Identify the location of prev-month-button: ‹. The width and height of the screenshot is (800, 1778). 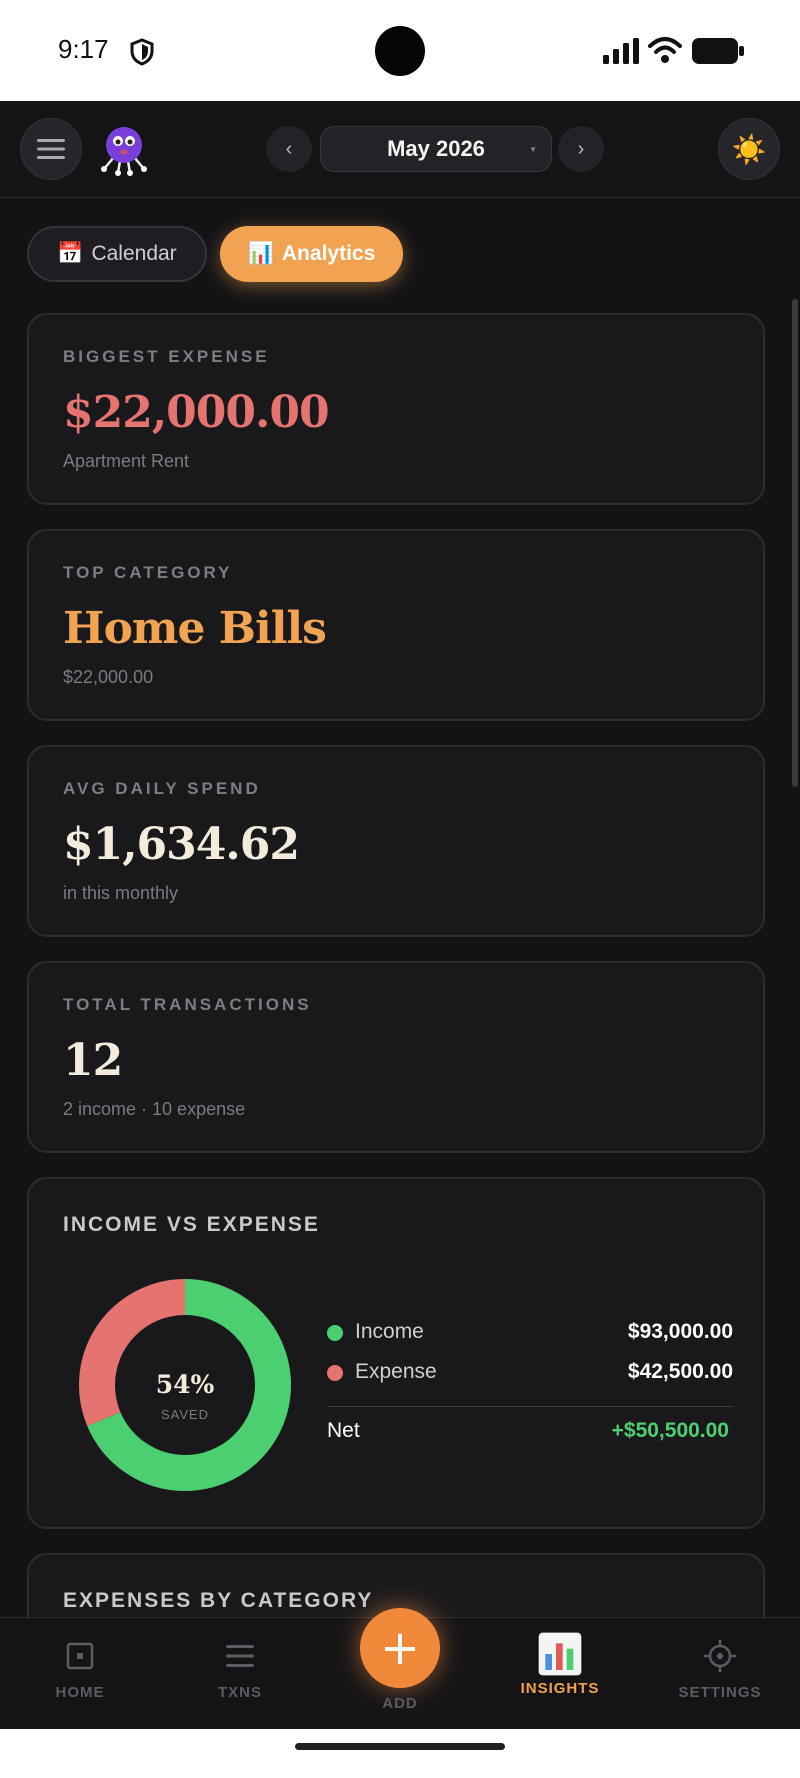
(289, 149).